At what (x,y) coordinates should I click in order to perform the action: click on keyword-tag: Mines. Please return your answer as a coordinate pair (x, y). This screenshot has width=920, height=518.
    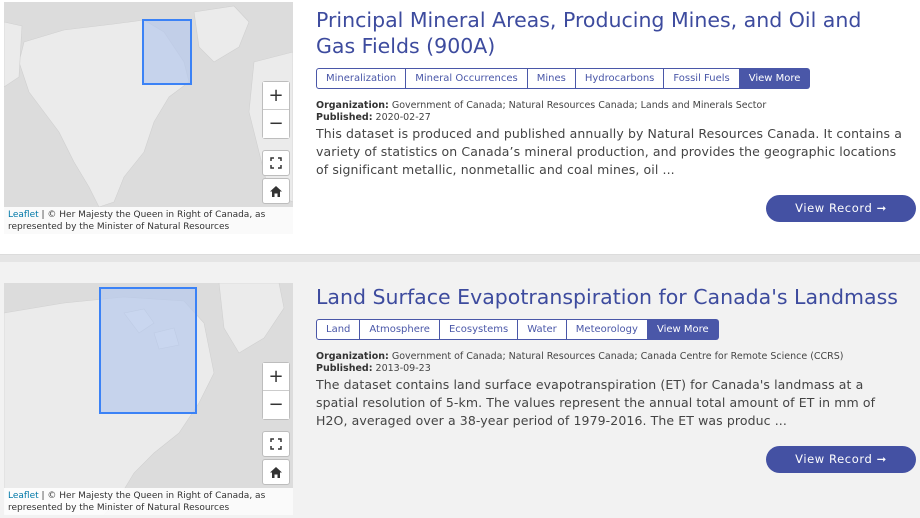
    Looking at the image, I should click on (551, 78).